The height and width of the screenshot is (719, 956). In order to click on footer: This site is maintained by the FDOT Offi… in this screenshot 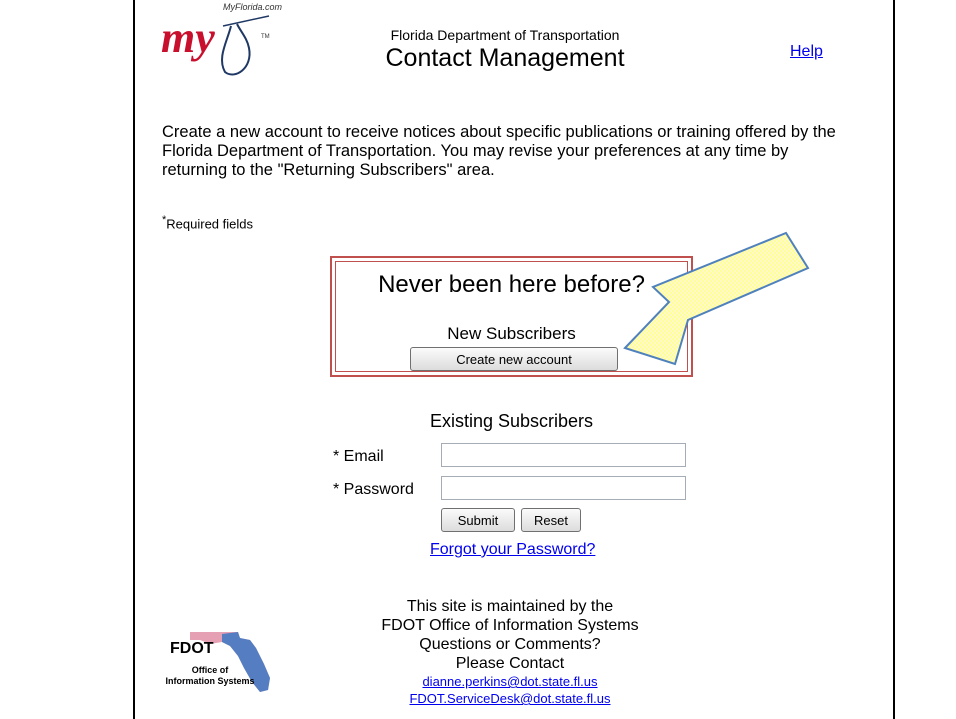, I will do `click(510, 652)`.